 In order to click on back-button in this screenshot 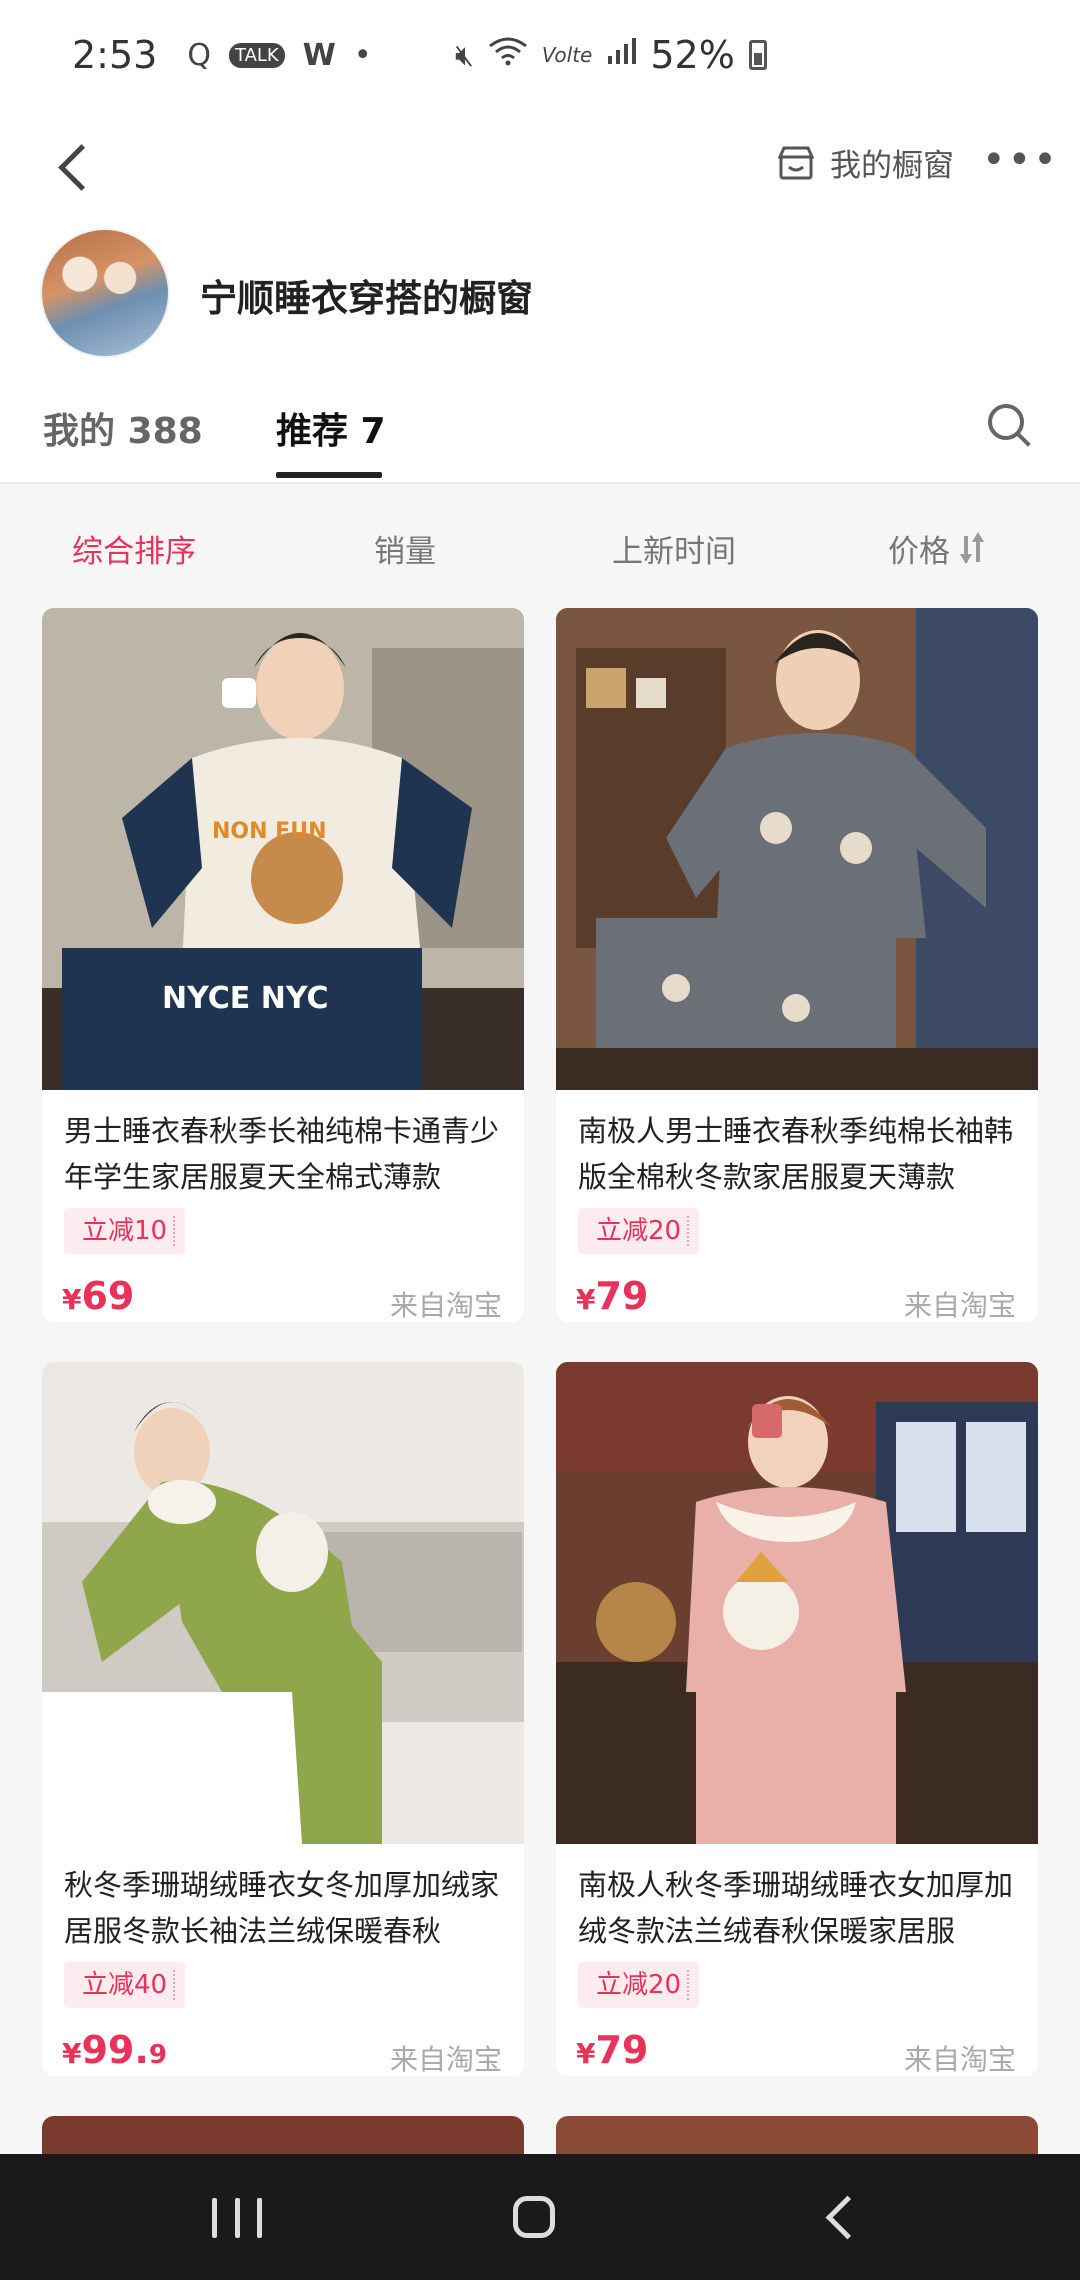, I will do `click(75, 167)`.